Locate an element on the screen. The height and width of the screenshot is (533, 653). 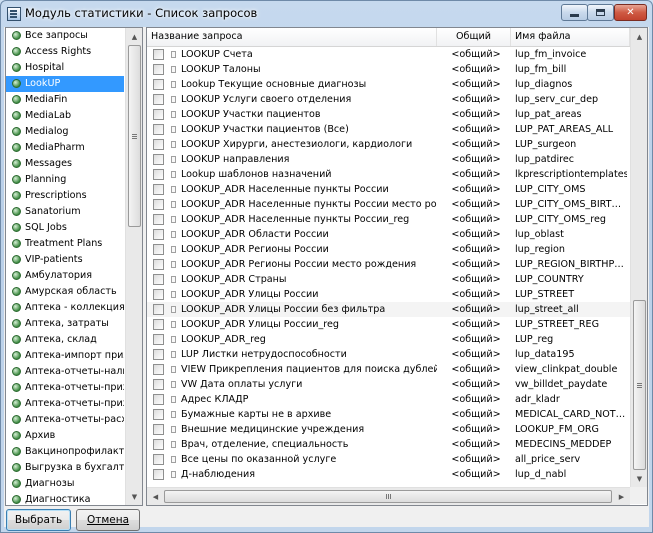
category-item: Аптека, затраты is located at coordinates (65, 324).